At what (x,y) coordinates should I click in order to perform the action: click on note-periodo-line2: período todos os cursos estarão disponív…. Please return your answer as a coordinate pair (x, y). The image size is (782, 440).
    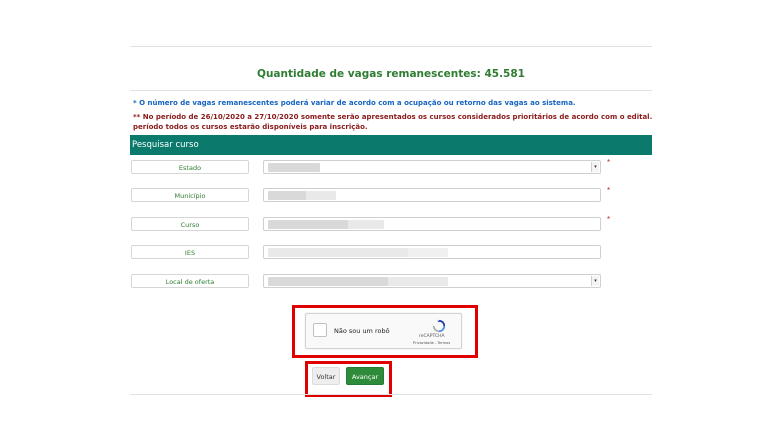
    Looking at the image, I should click on (250, 127).